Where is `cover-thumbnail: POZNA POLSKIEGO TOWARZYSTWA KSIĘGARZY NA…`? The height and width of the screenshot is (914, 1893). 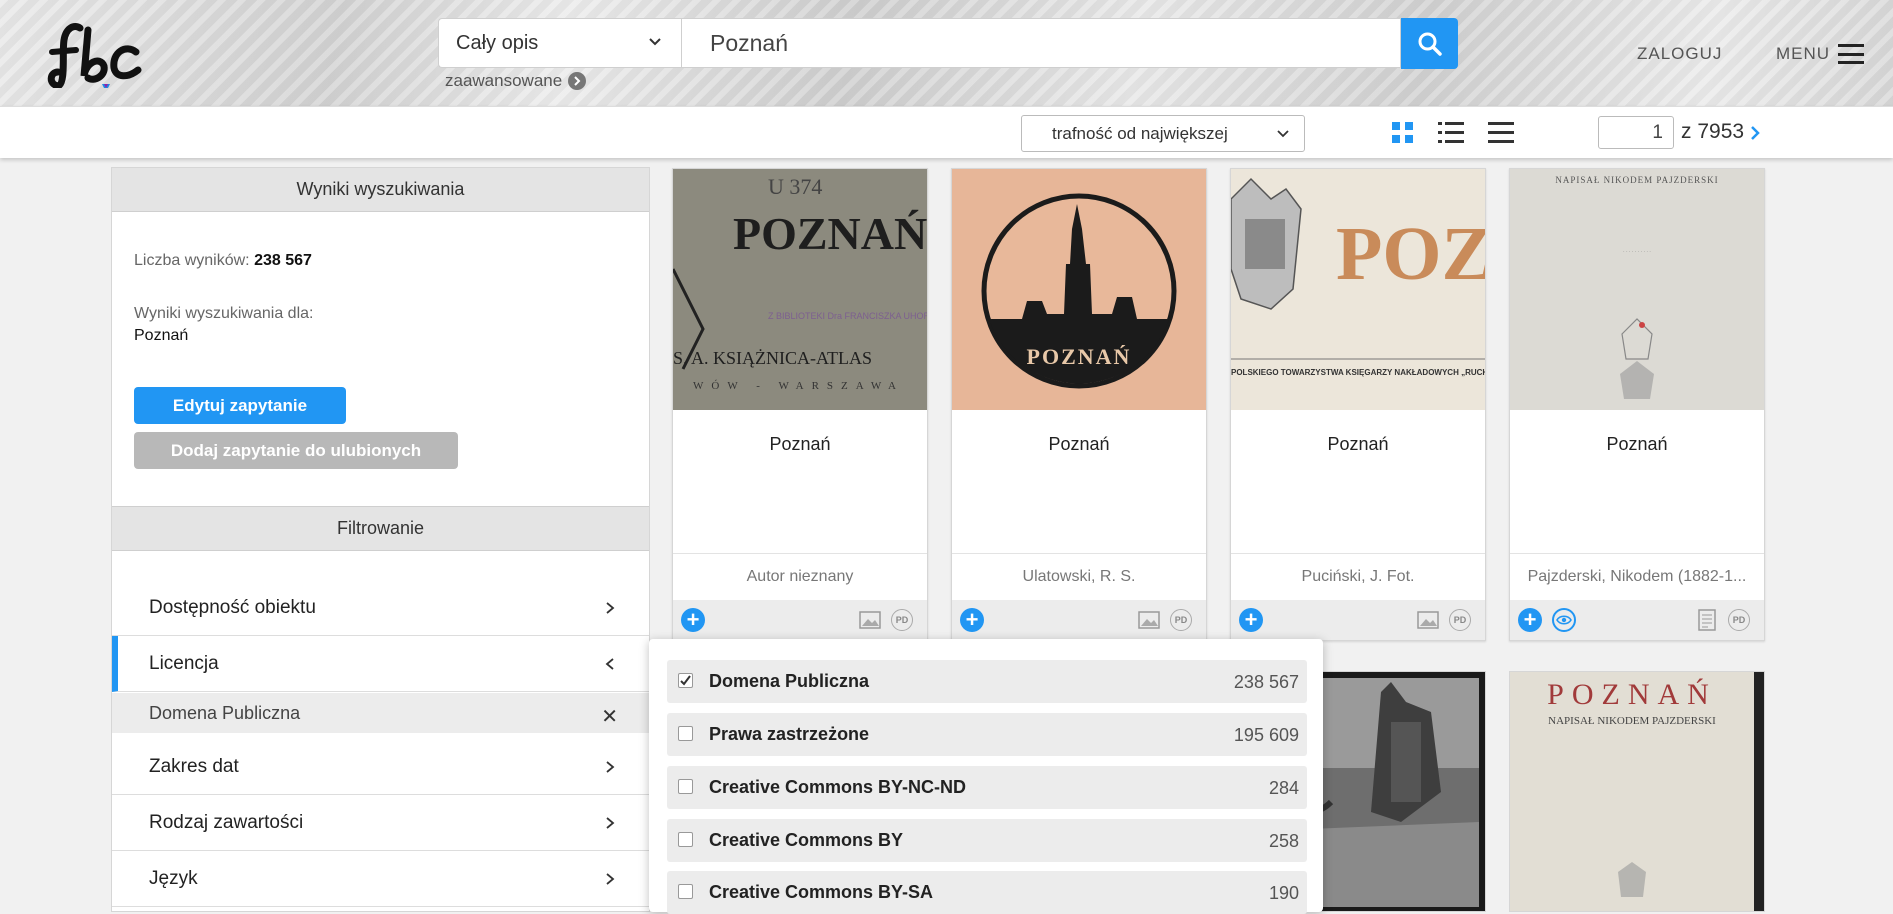 cover-thumbnail: POZNA POLSKIEGO TOWARZYSTWA KSIĘGARZY NA… is located at coordinates (1358, 289).